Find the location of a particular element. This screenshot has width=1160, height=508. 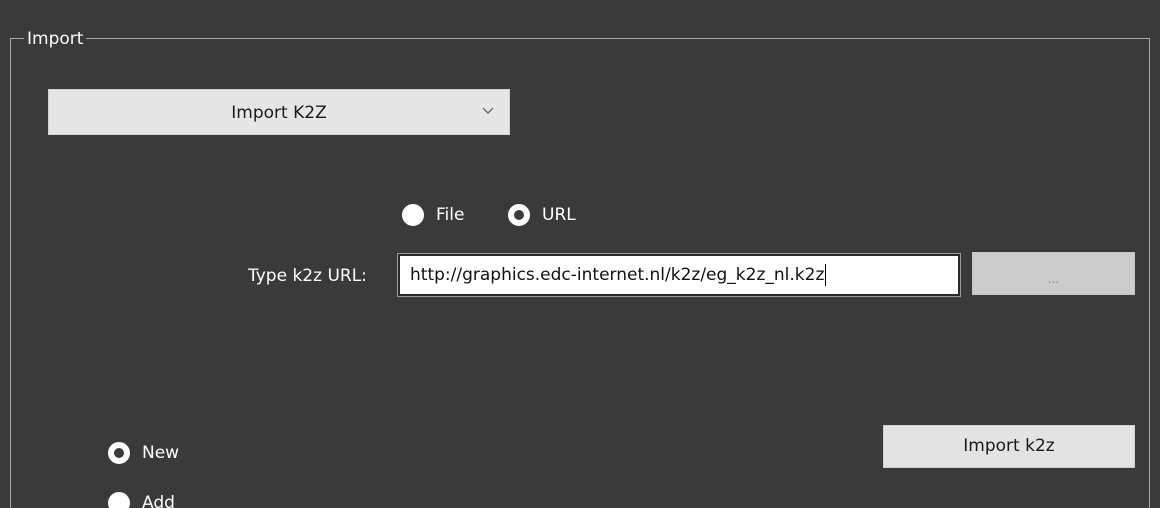

radio-new-indicator is located at coordinates (119, 453).